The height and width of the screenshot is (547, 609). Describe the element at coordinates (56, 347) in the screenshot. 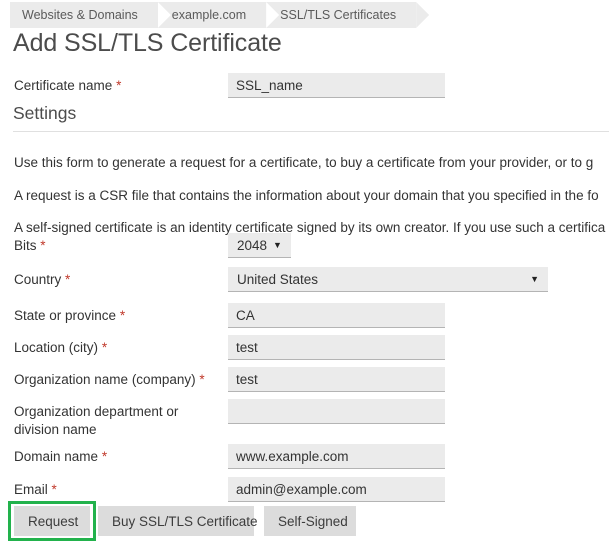

I see `label-text: Location (city)` at that location.